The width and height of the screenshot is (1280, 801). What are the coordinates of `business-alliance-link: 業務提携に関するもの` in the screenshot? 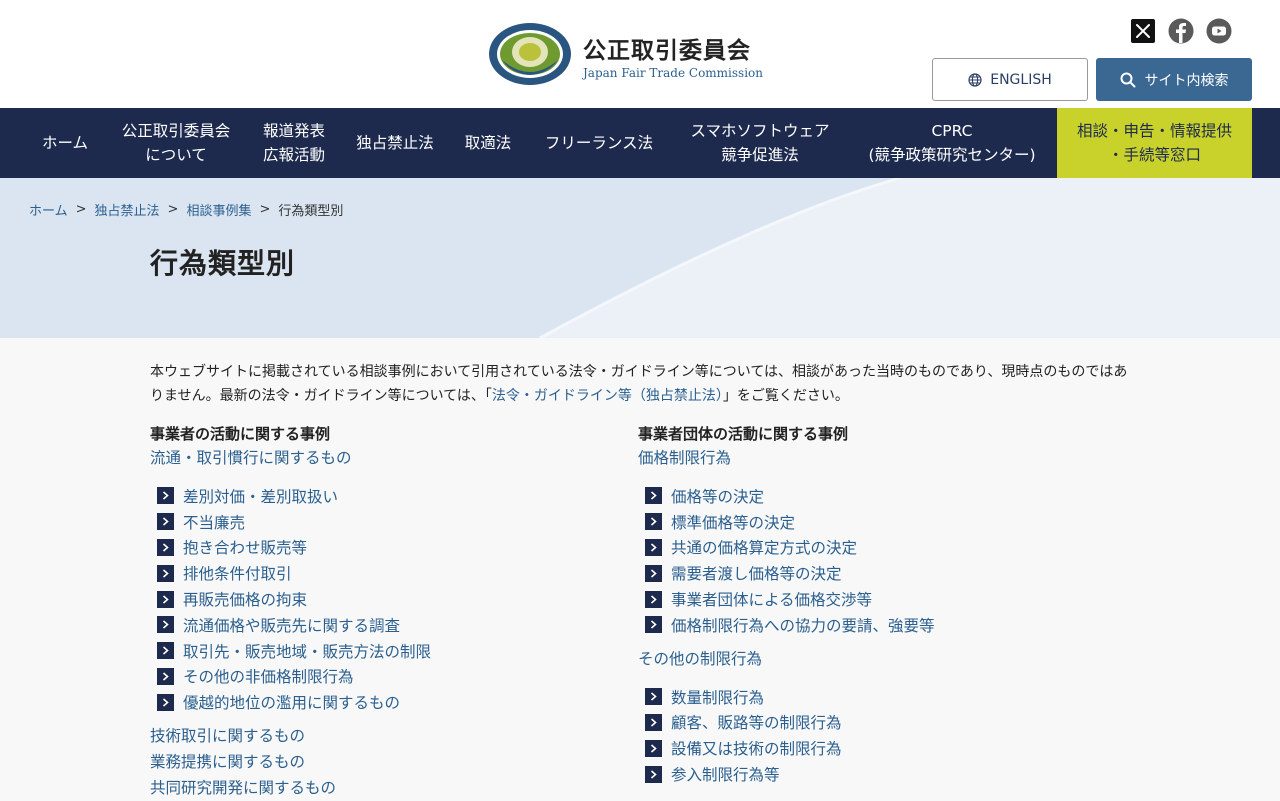 It's located at (380, 762).